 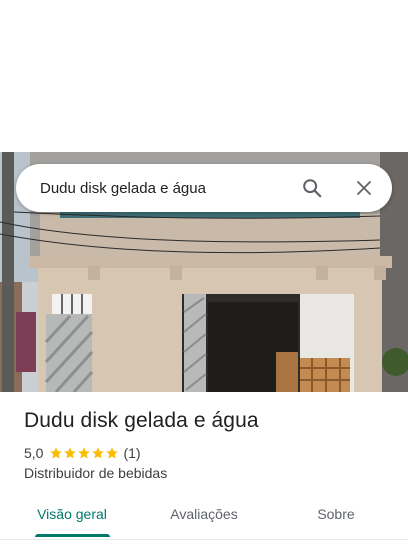 I want to click on place-category: Distribuidor de bebidas, so click(x=96, y=473).